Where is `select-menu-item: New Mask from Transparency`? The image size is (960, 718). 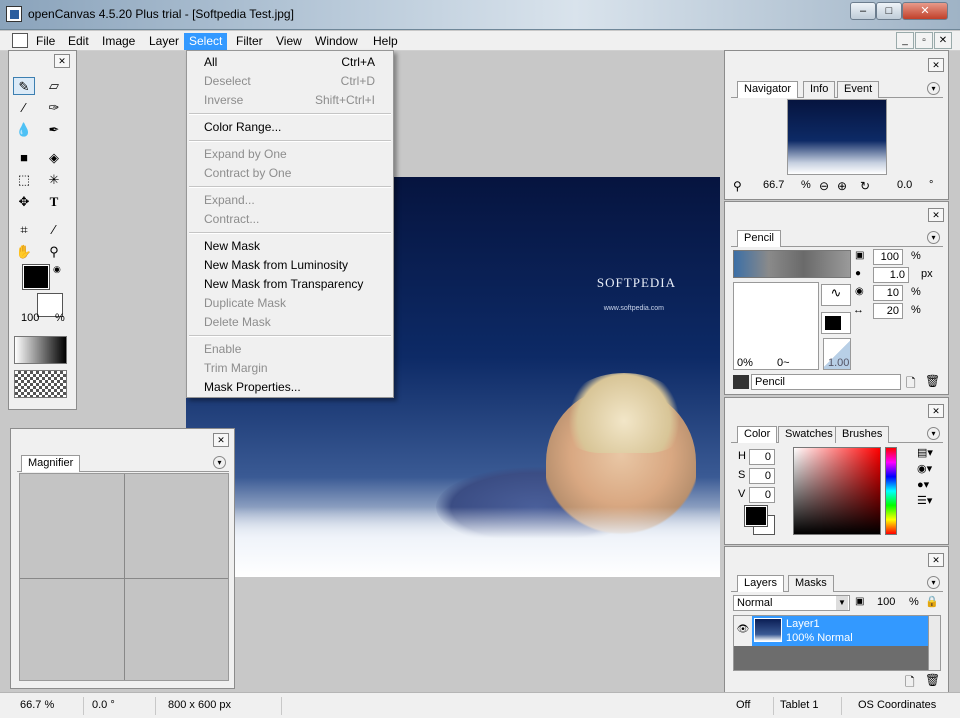
select-menu-item: New Mask from Transparency is located at coordinates (290, 284).